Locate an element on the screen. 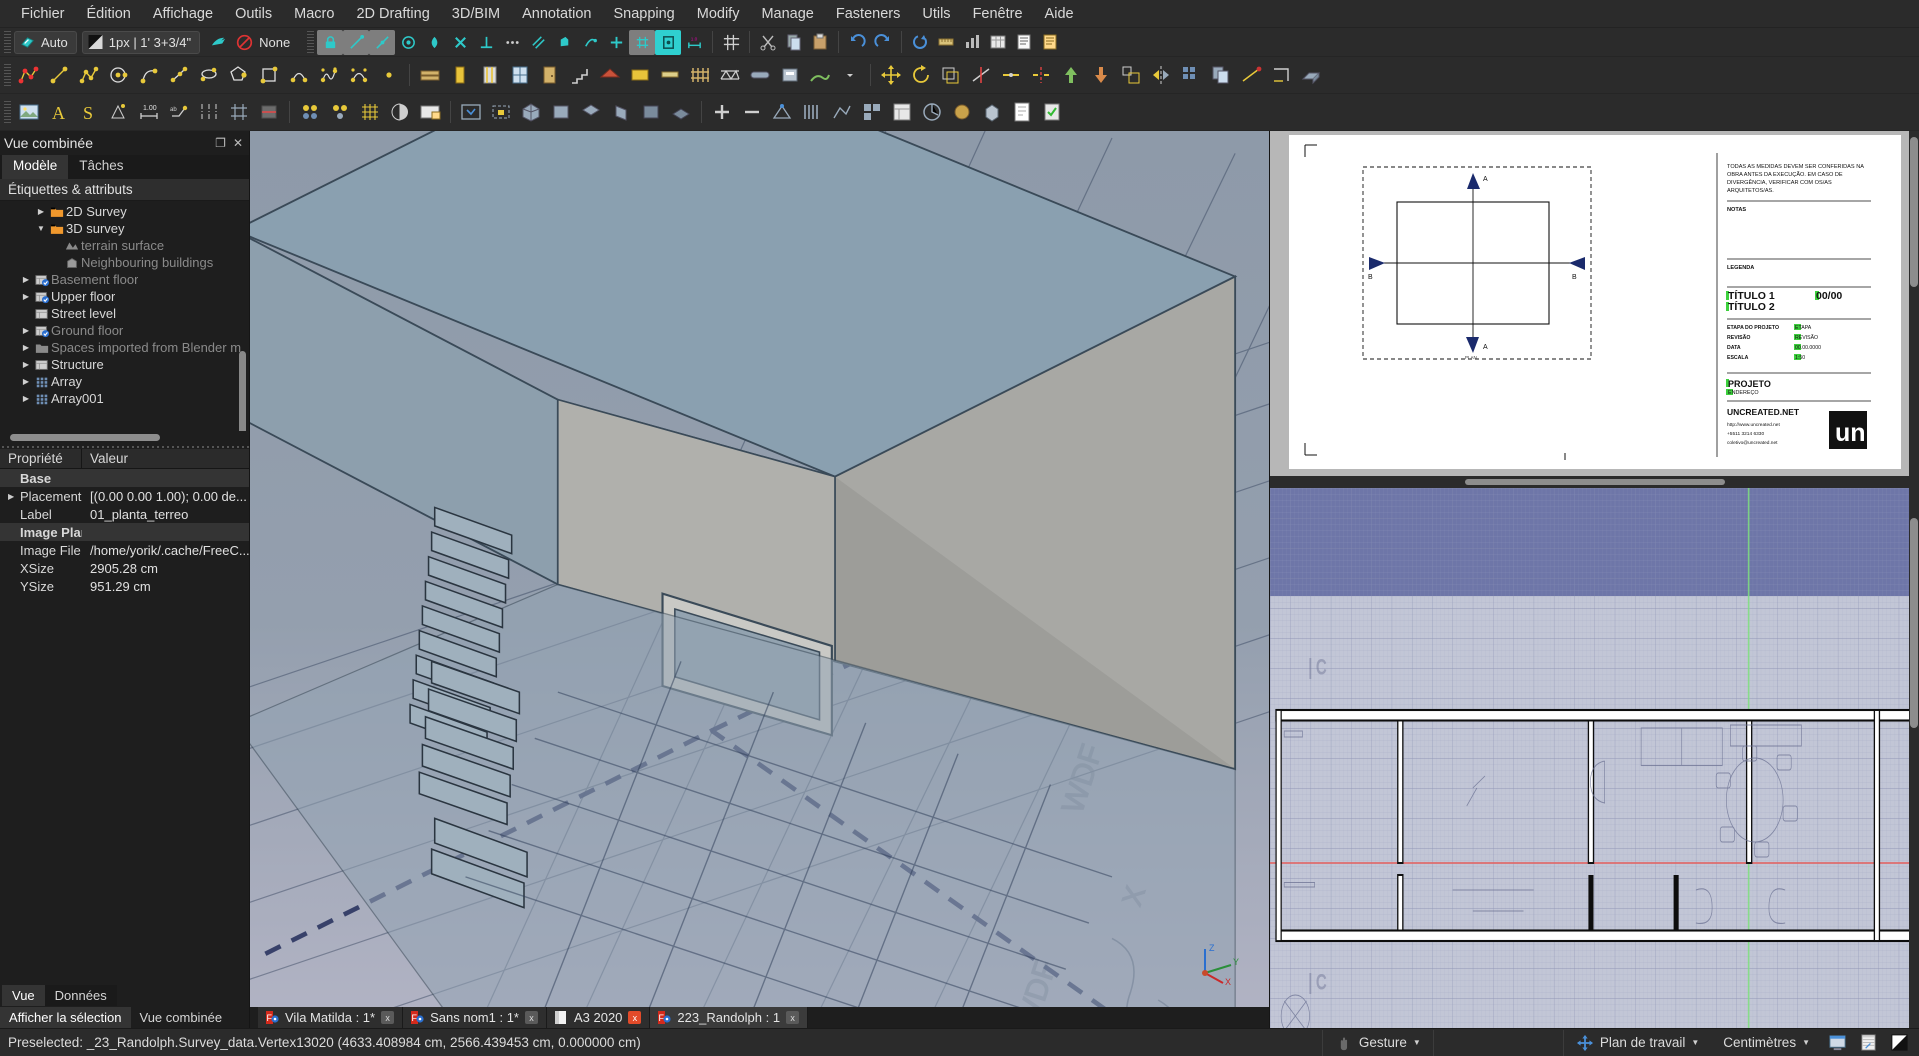 This screenshot has width=1919, height=1056. snap-intersection-icon is located at coordinates (434, 42).